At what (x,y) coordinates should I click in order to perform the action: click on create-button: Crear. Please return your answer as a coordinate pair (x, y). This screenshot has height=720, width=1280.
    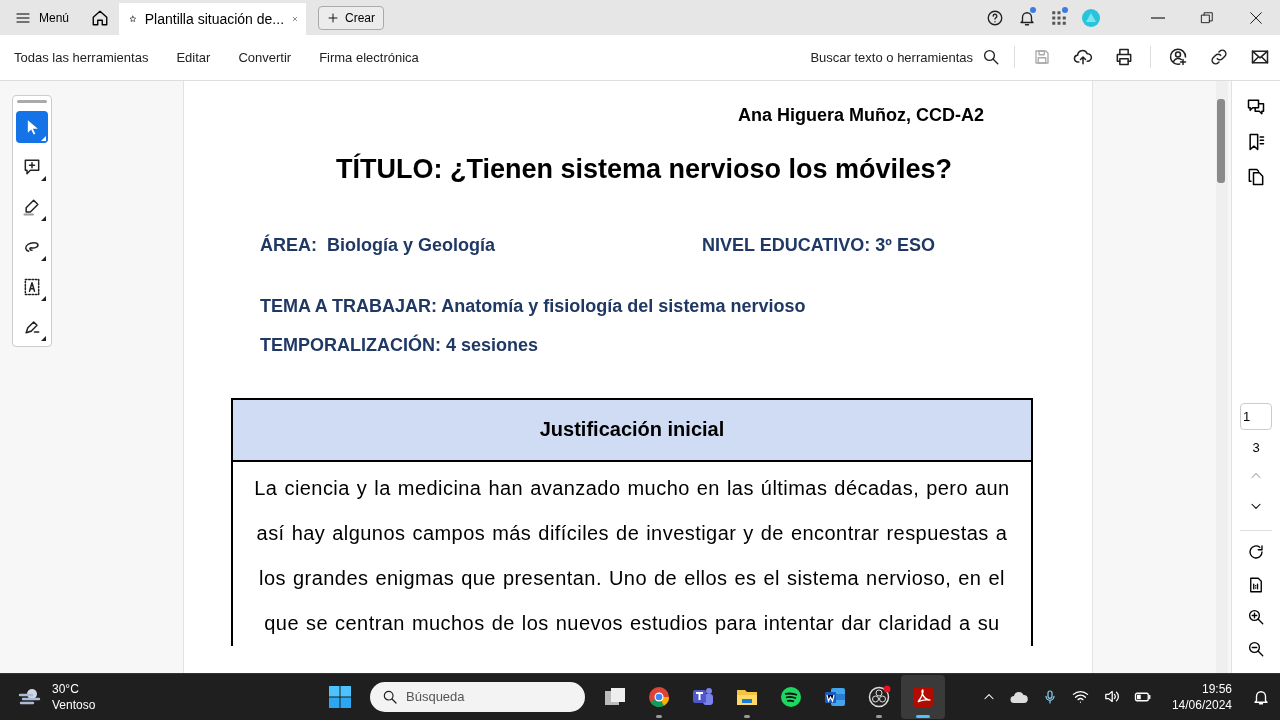
    Looking at the image, I should click on (351, 17).